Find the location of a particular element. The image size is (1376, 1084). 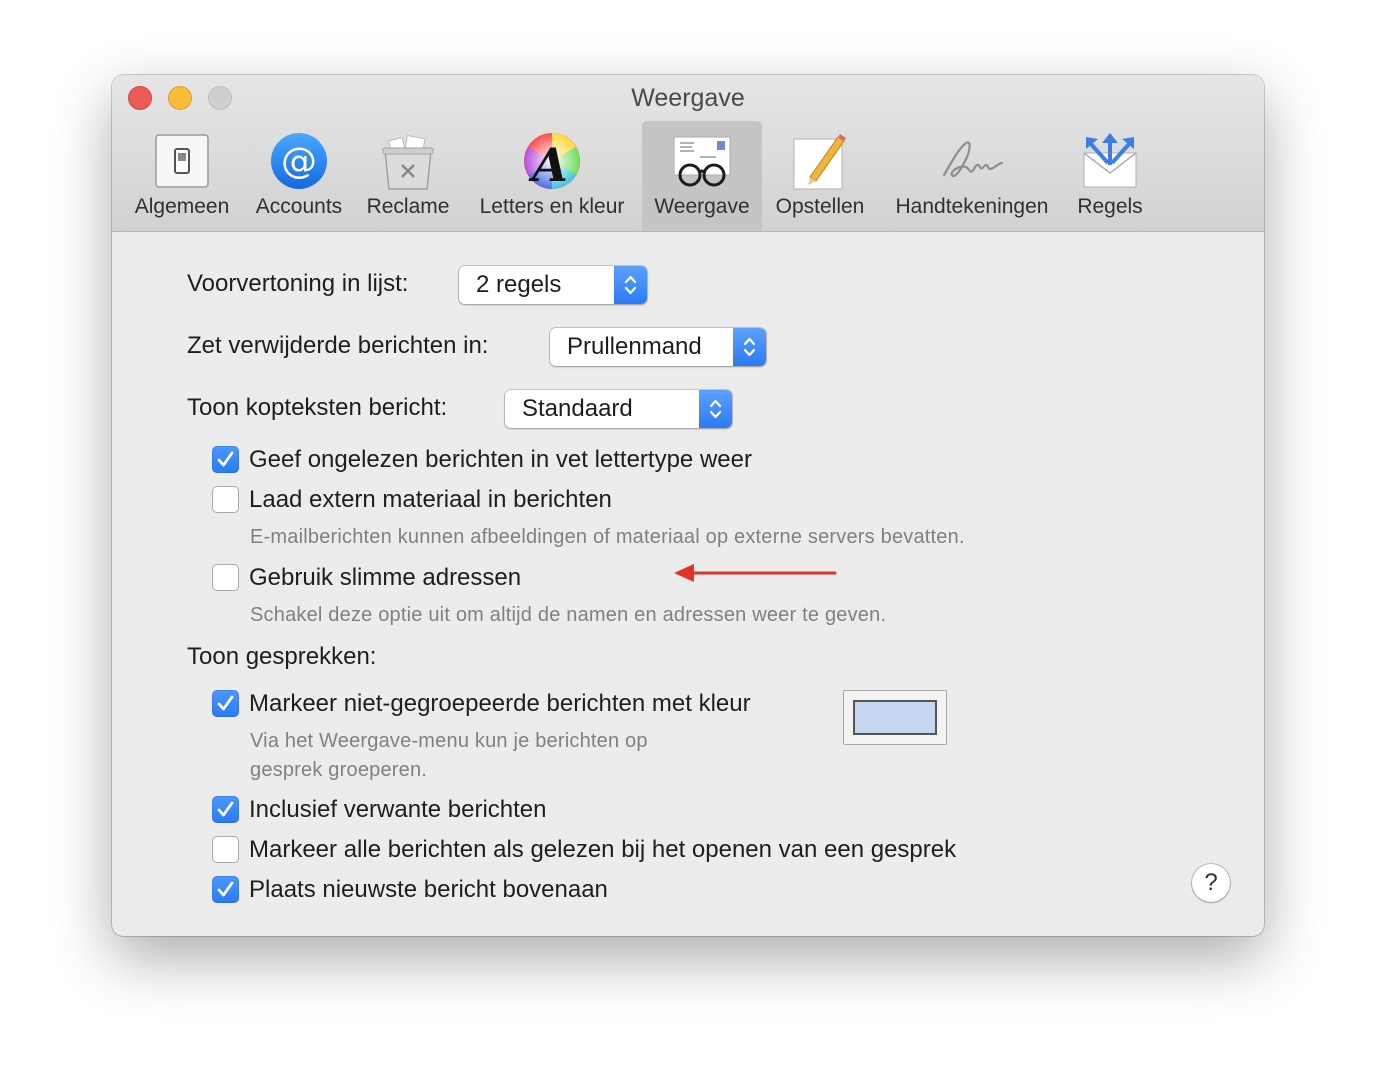

headers-label: Toon kopteksten bericht: is located at coordinates (317, 407).